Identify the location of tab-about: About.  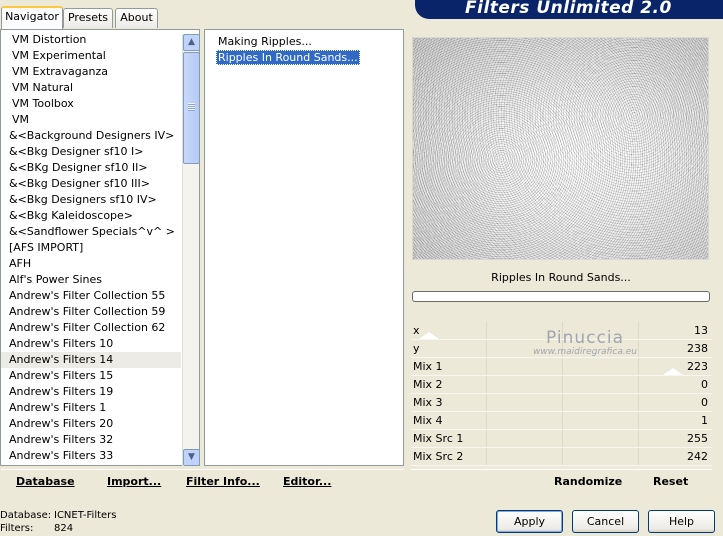
(136, 18).